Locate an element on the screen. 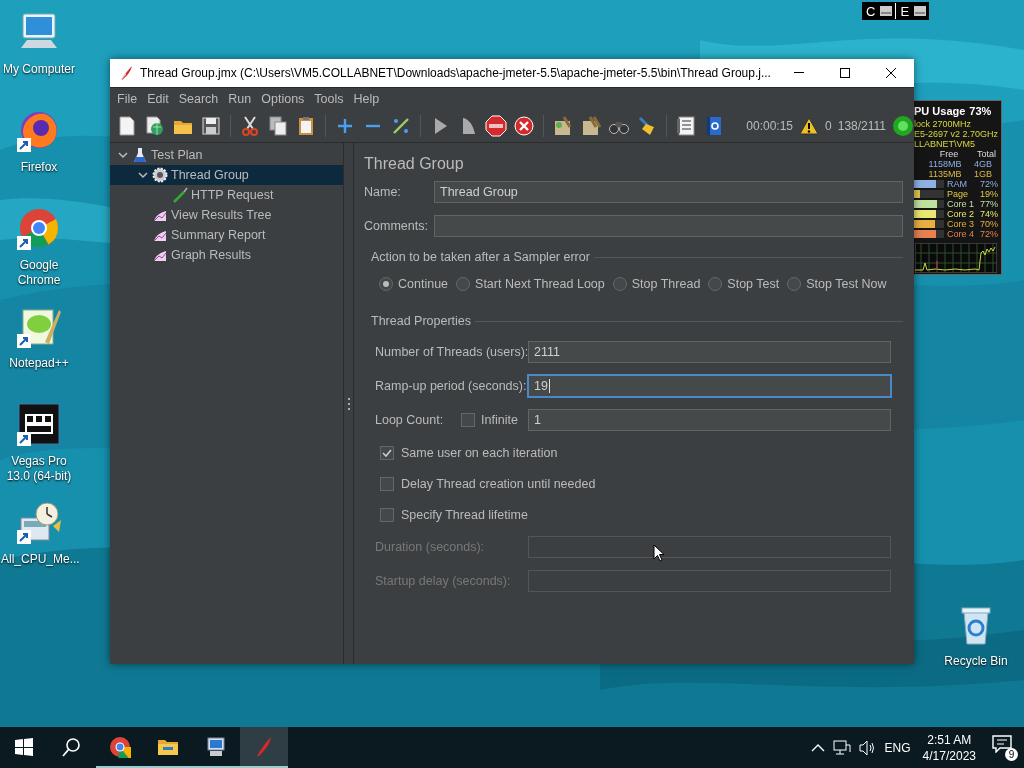 This screenshot has height=768, width=1024. clock-date: 4/17/2023 is located at coordinates (949, 755).